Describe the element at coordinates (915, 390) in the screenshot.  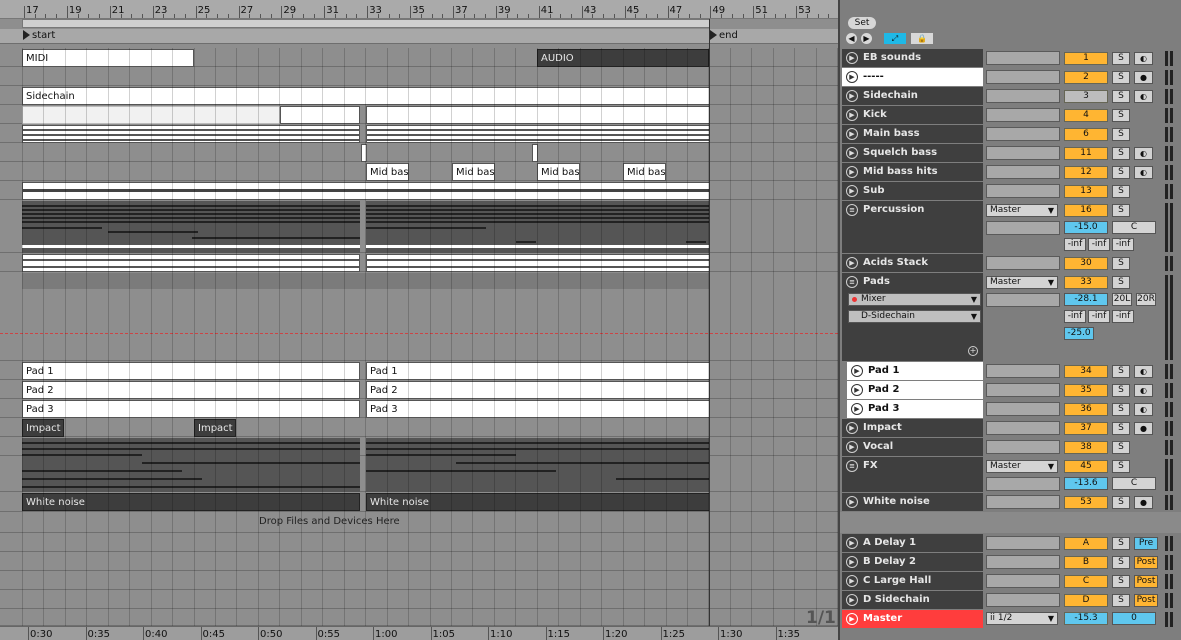
I see `track-header: ▶ Pad 2` at that location.